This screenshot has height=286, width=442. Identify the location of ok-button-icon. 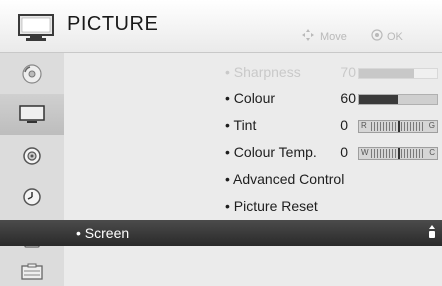
(377, 35).